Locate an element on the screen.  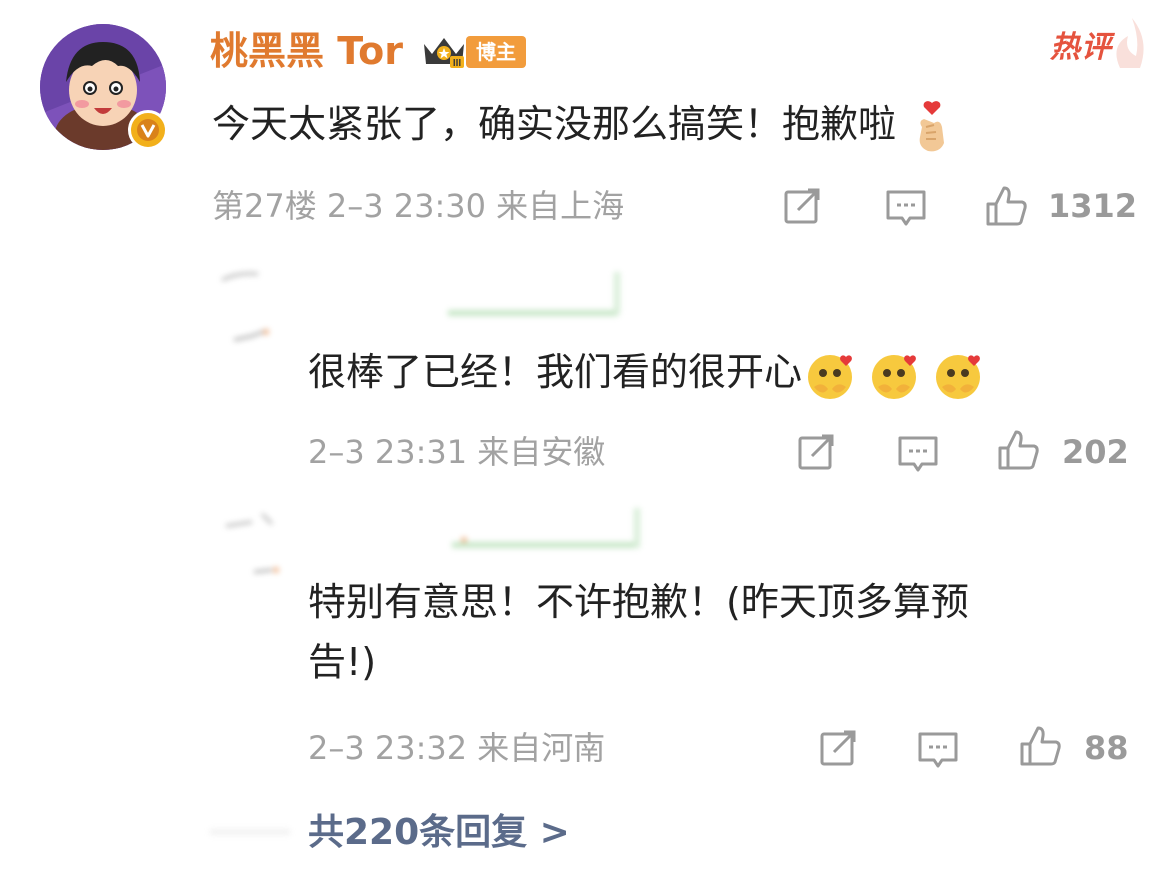
reply-body-line1: 特别有意思！不许抱歉！(昨天顶多算预 is located at coordinates (638, 602).